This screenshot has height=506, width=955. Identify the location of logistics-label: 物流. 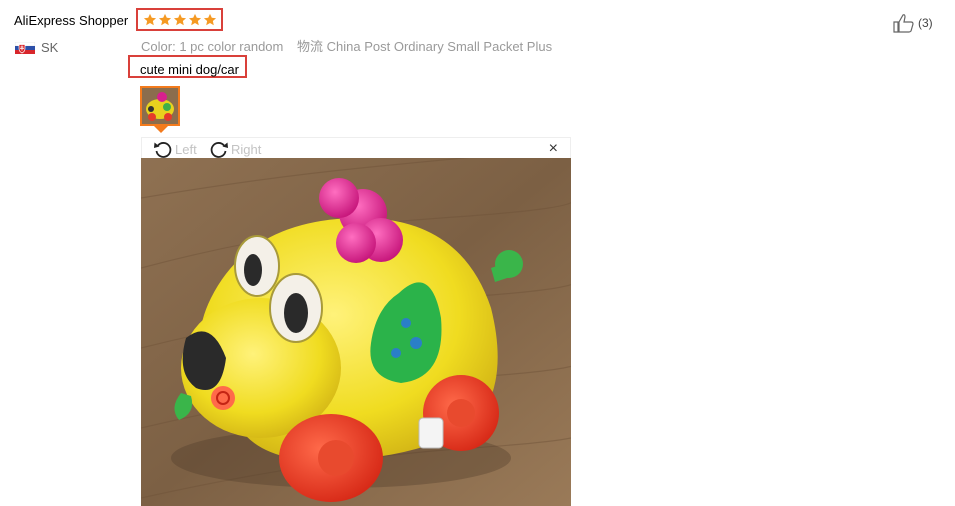
(310, 46).